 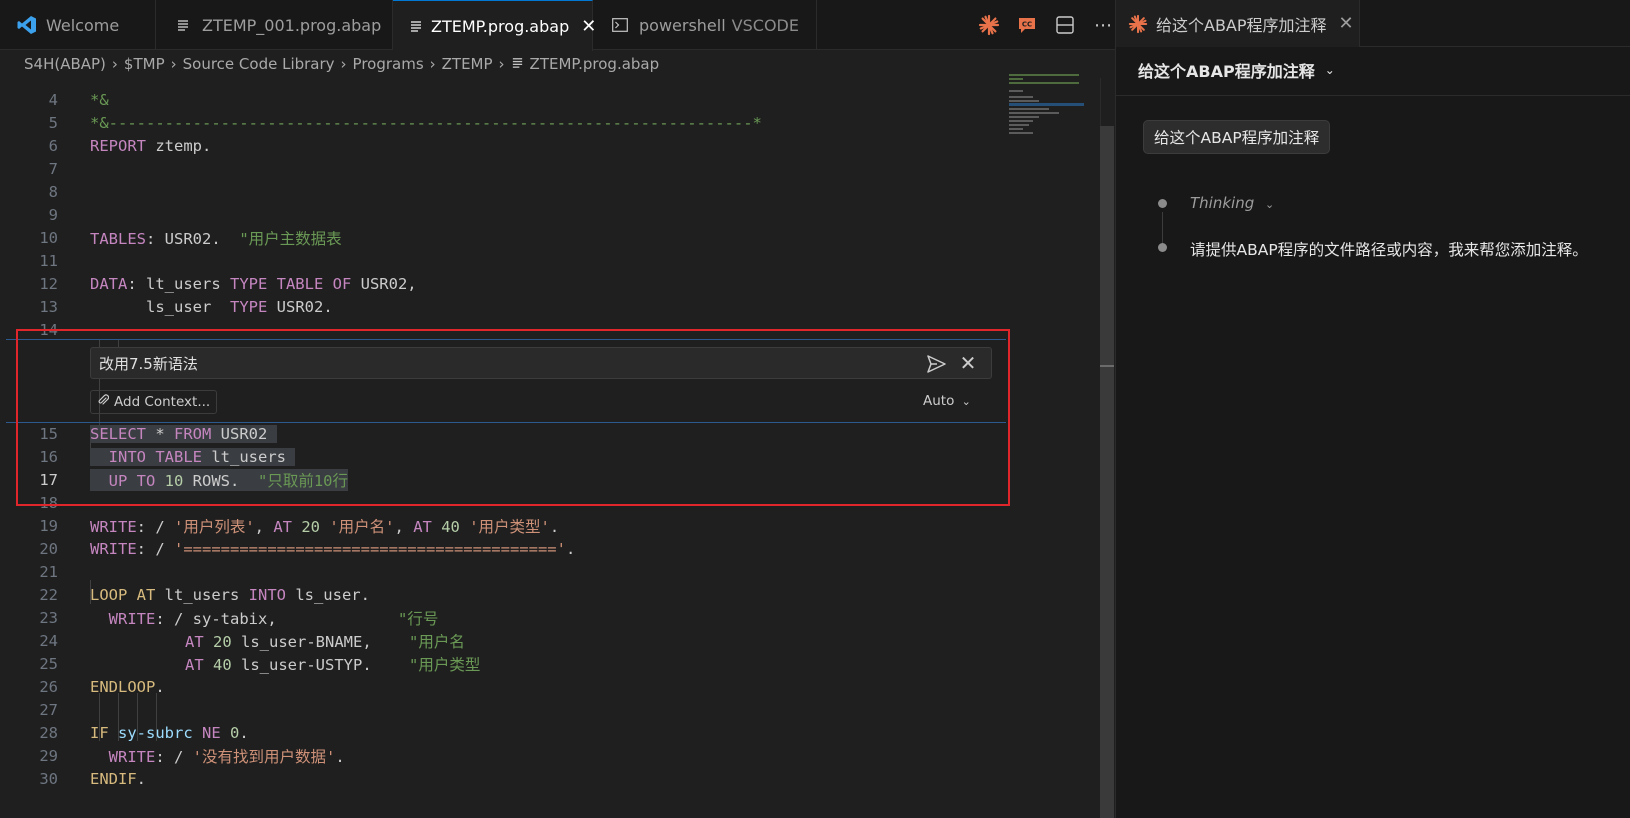 What do you see at coordinates (53, 123) in the screenshot?
I see `line-number: 5` at bounding box center [53, 123].